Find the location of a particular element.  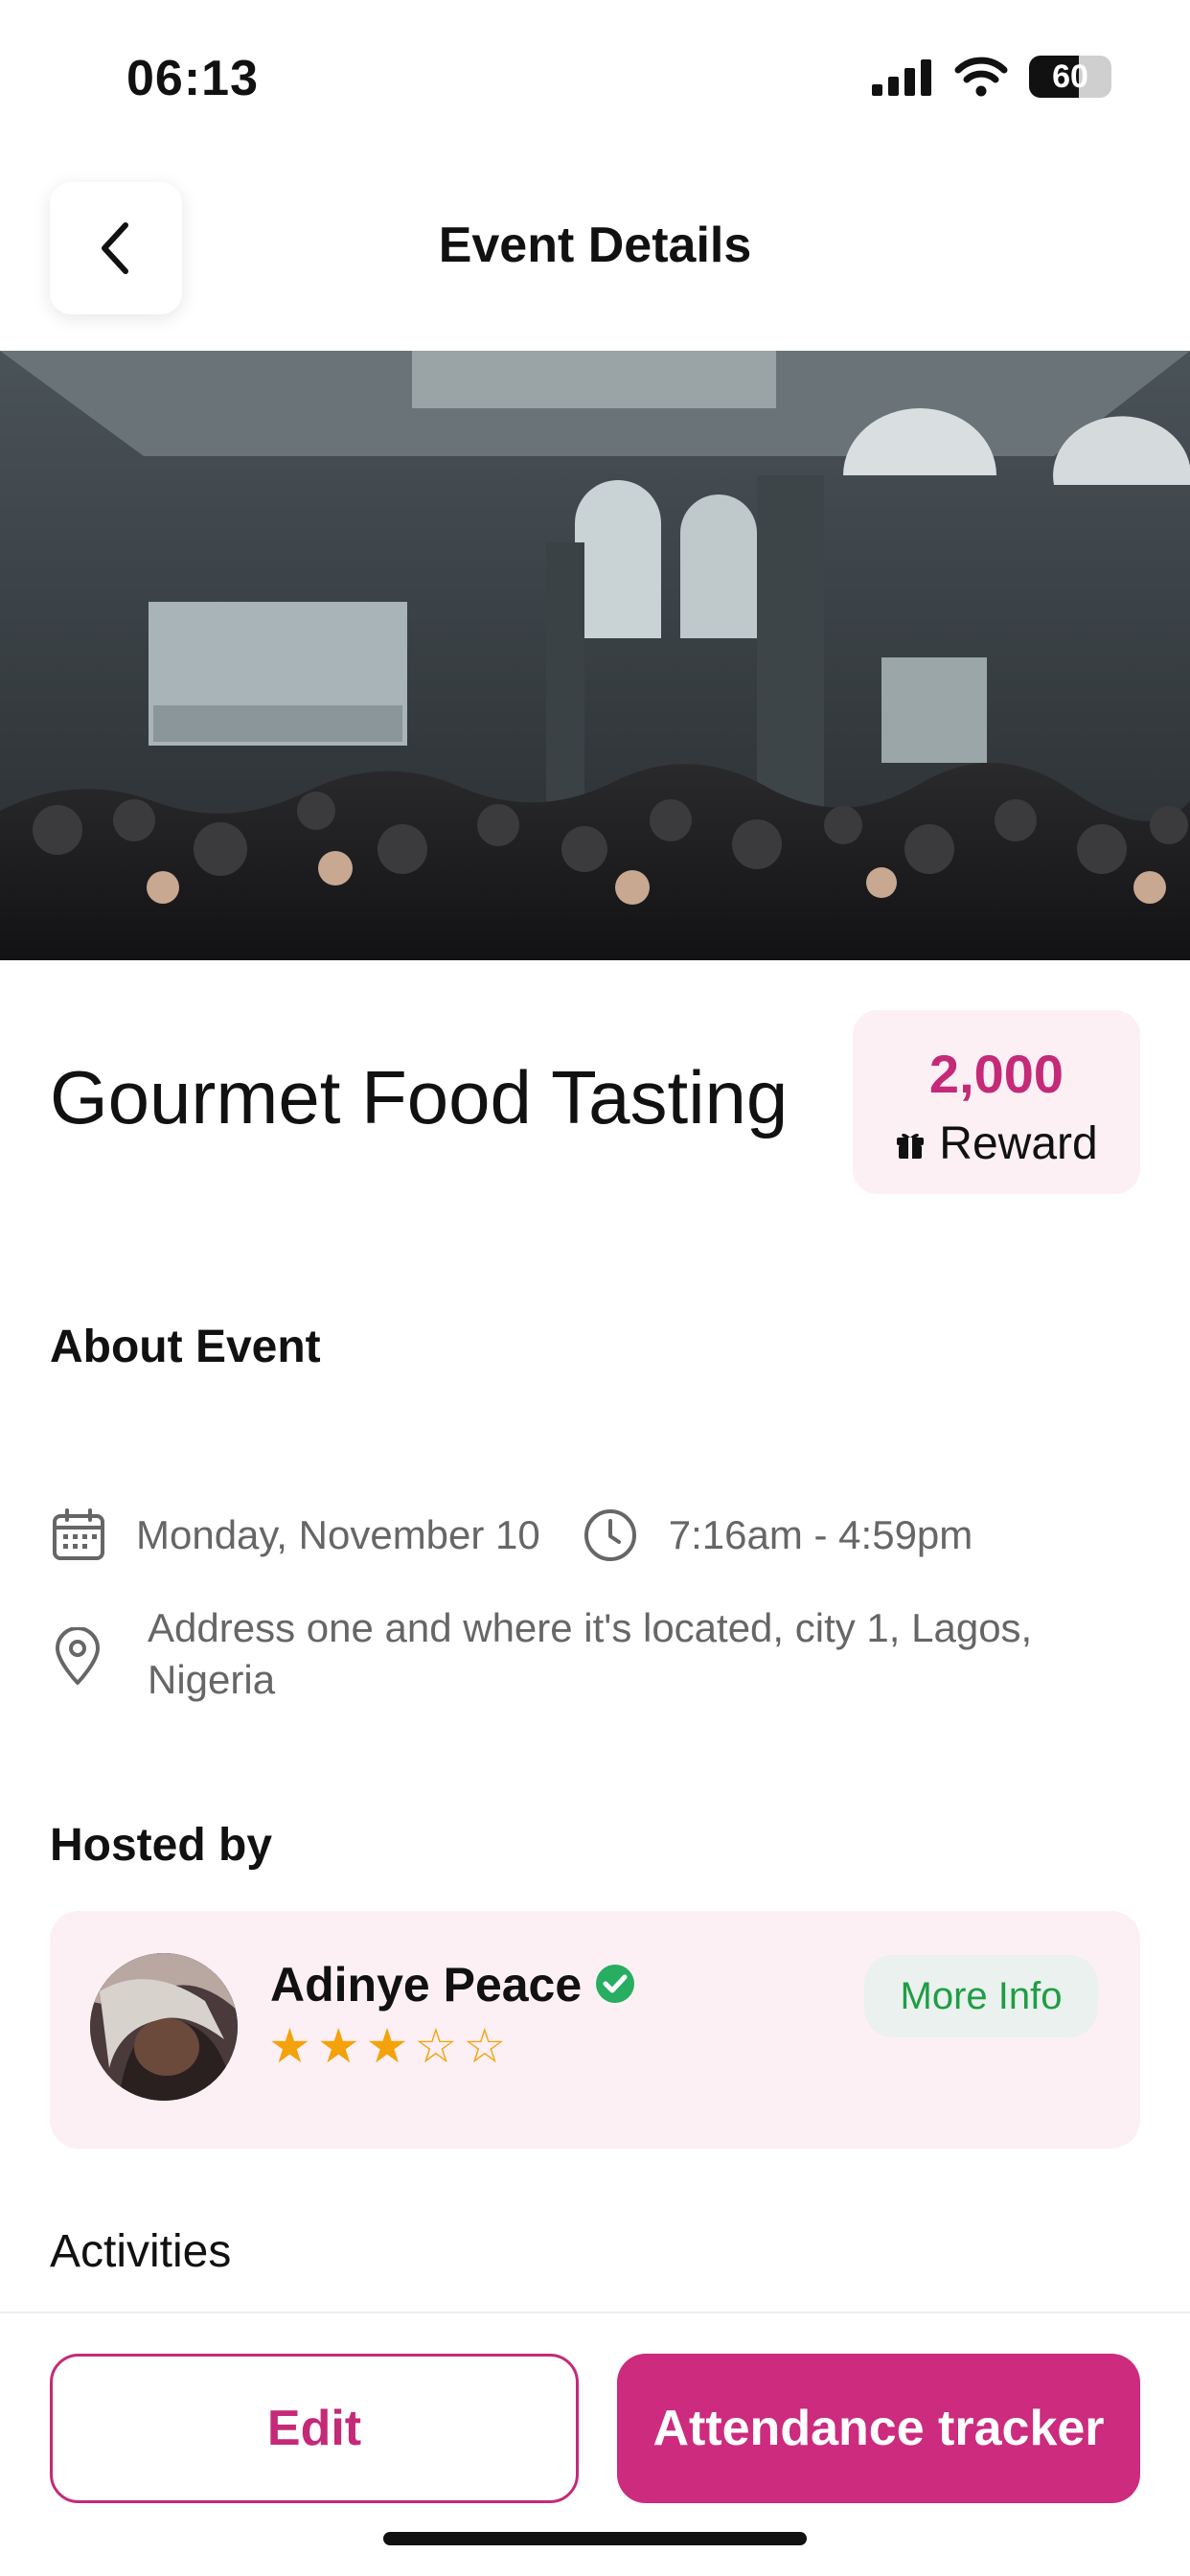

edit-button: Edit is located at coordinates (315, 2428).